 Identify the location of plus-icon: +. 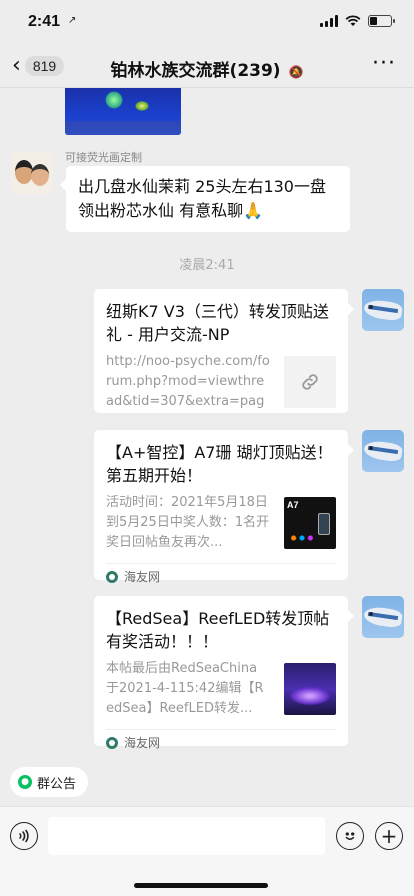
(389, 836).